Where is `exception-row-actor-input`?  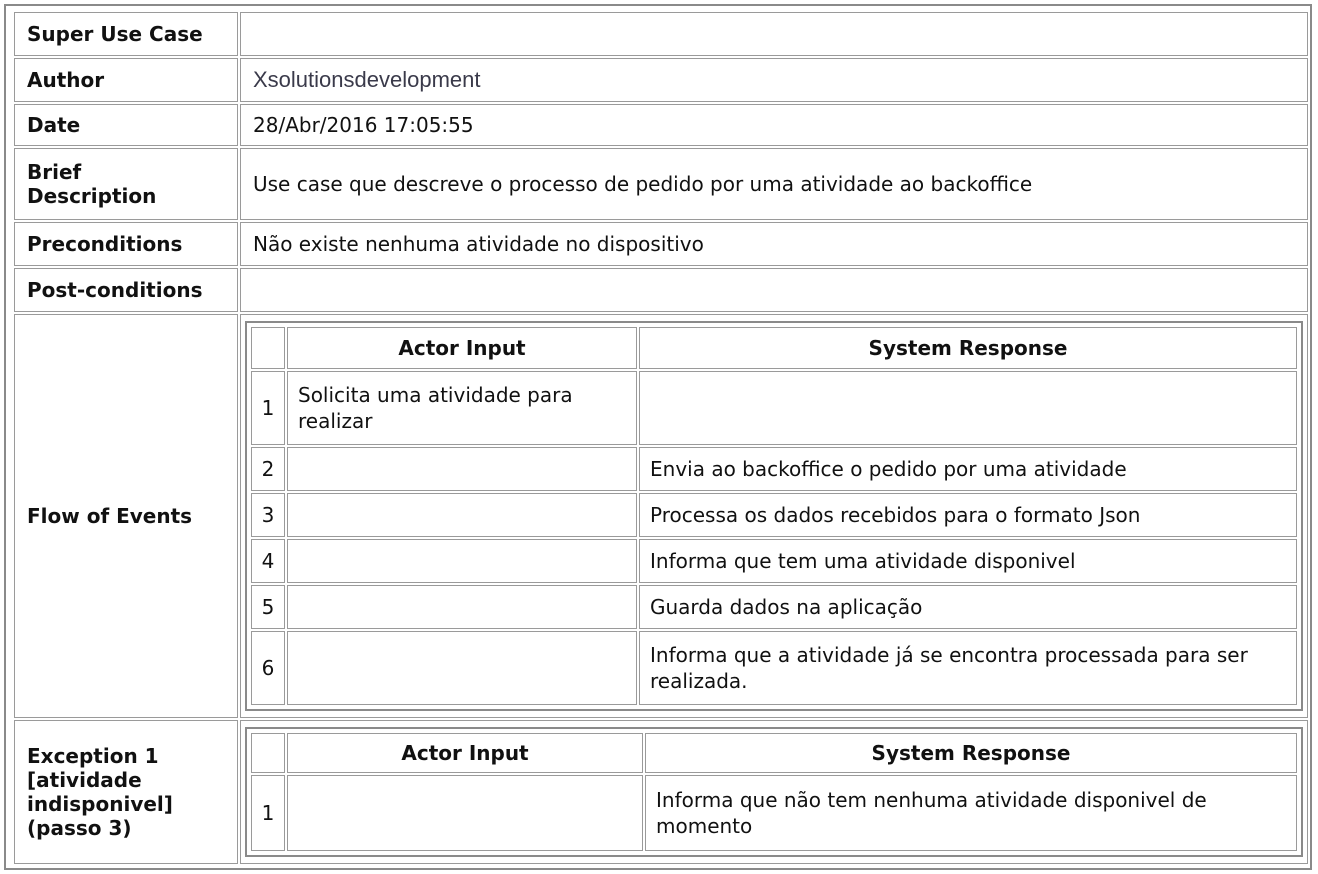
exception-row-actor-input is located at coordinates (465, 813).